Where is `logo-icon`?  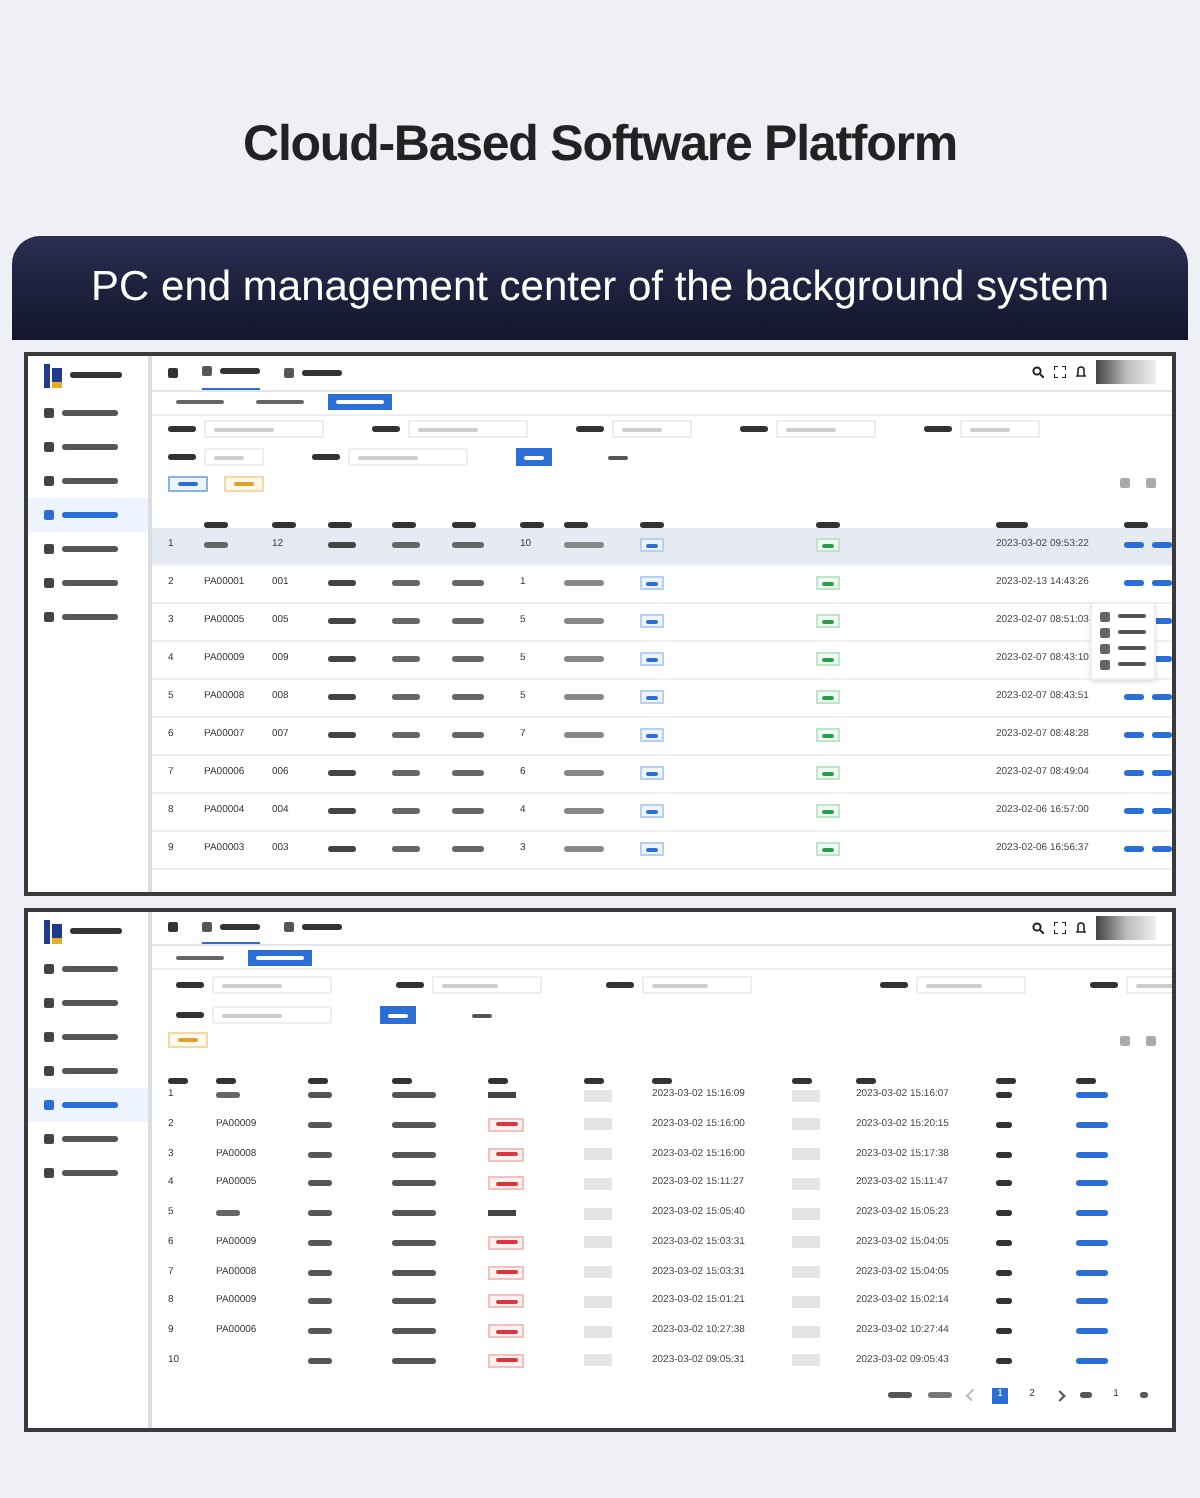
logo-icon is located at coordinates (53, 931).